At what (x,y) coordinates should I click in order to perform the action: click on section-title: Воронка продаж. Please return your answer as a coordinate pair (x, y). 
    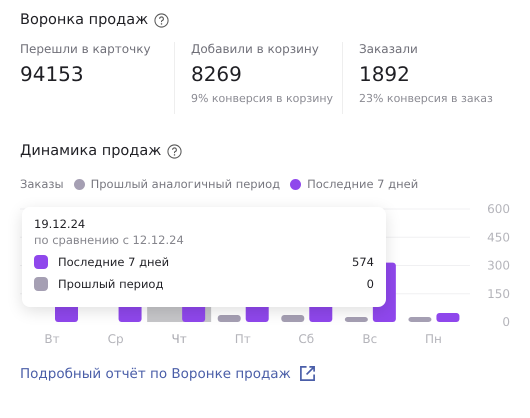
    Looking at the image, I should click on (84, 20).